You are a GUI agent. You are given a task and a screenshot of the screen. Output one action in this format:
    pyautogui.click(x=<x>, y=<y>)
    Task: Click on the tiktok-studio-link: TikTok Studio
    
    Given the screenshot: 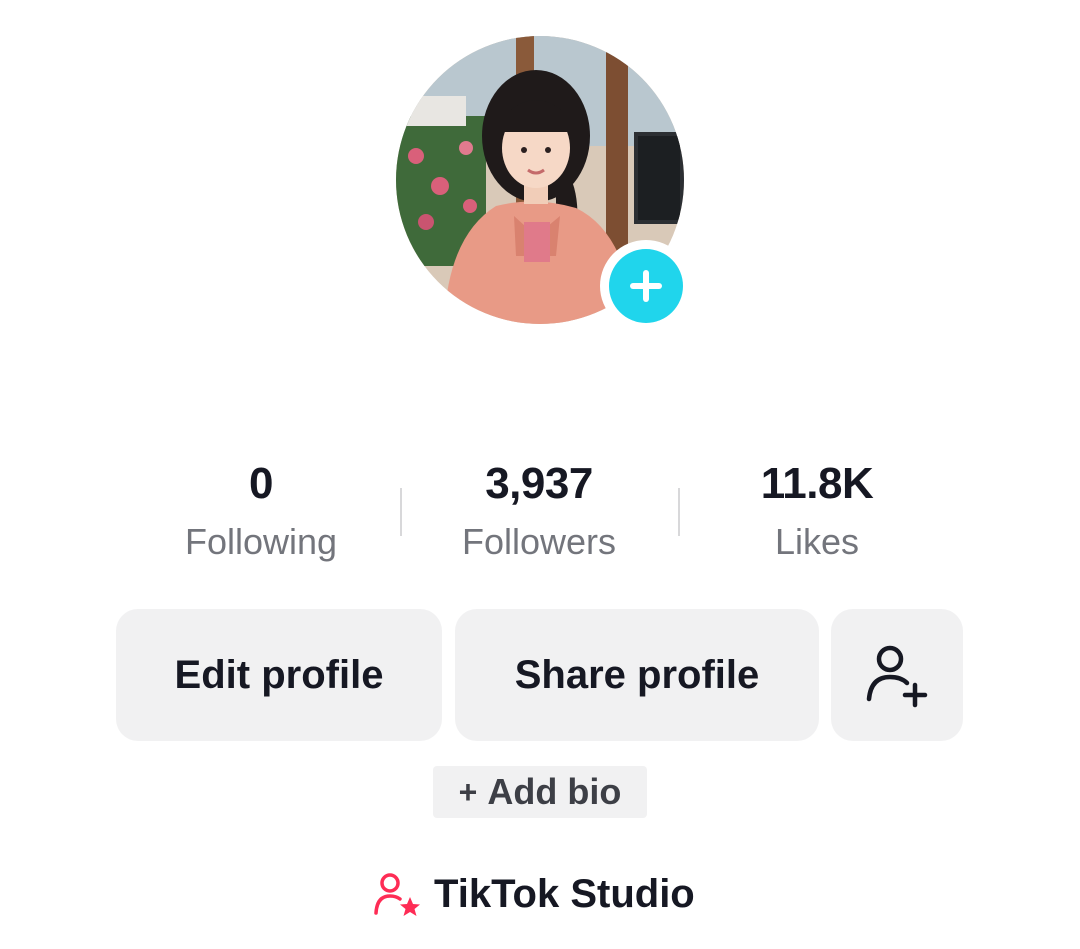 What is the action you would take?
    pyautogui.click(x=533, y=894)
    